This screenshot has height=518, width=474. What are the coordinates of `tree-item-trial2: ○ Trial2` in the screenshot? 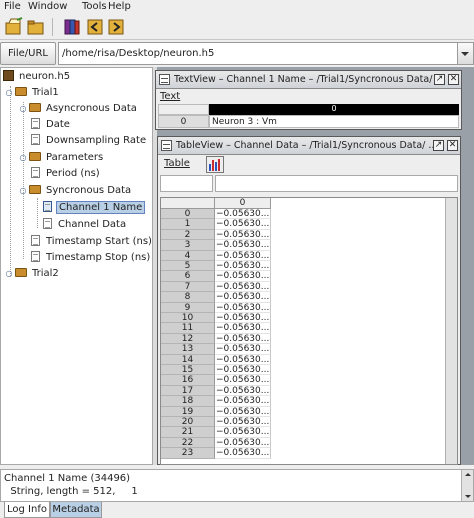 It's located at (33, 274).